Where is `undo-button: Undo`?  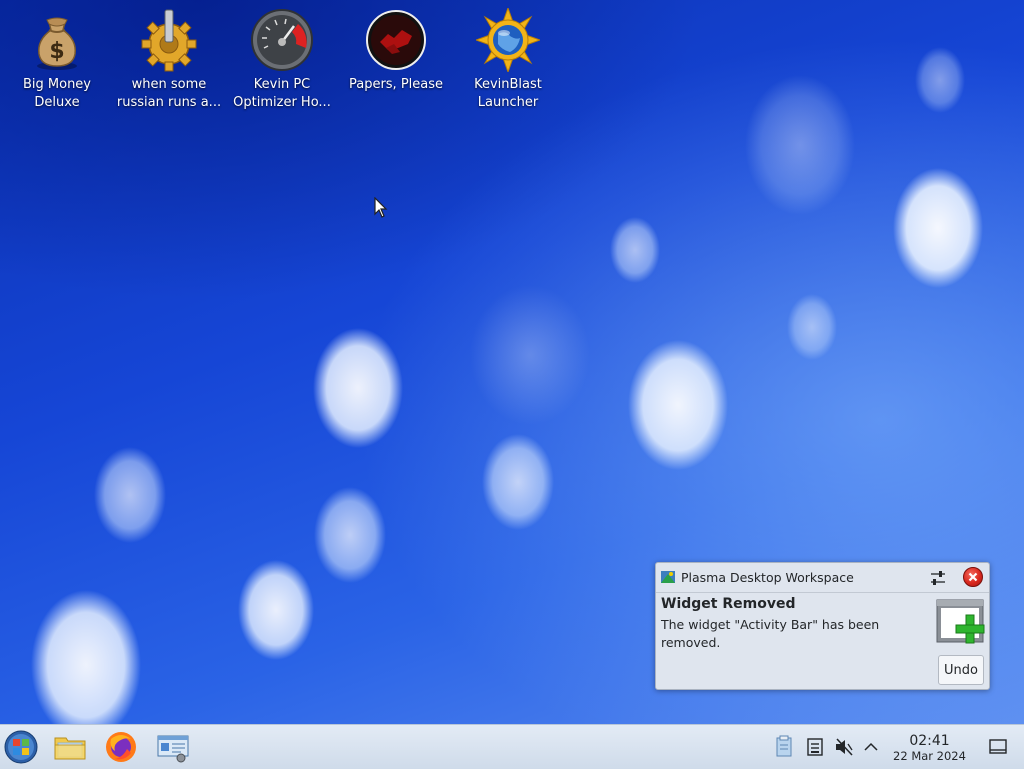 undo-button: Undo is located at coordinates (961, 670).